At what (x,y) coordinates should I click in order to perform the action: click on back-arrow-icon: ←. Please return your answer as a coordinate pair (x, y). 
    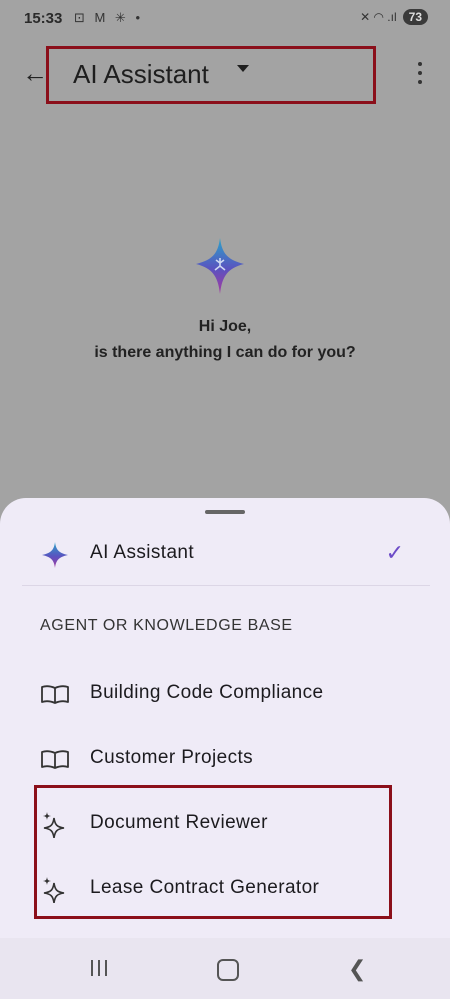
    Looking at the image, I should click on (35, 73).